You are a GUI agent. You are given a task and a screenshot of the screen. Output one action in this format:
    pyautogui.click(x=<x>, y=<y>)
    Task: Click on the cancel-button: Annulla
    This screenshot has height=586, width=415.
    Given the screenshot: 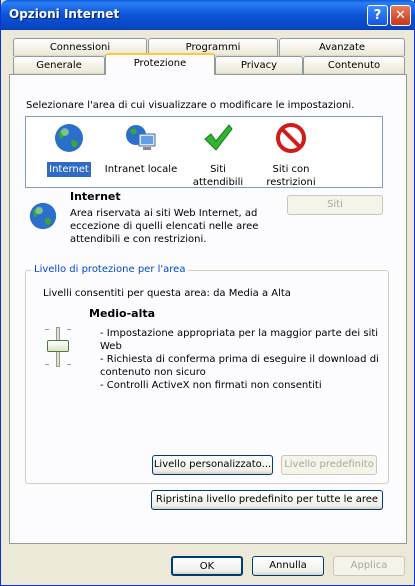 What is the action you would take?
    pyautogui.click(x=288, y=566)
    